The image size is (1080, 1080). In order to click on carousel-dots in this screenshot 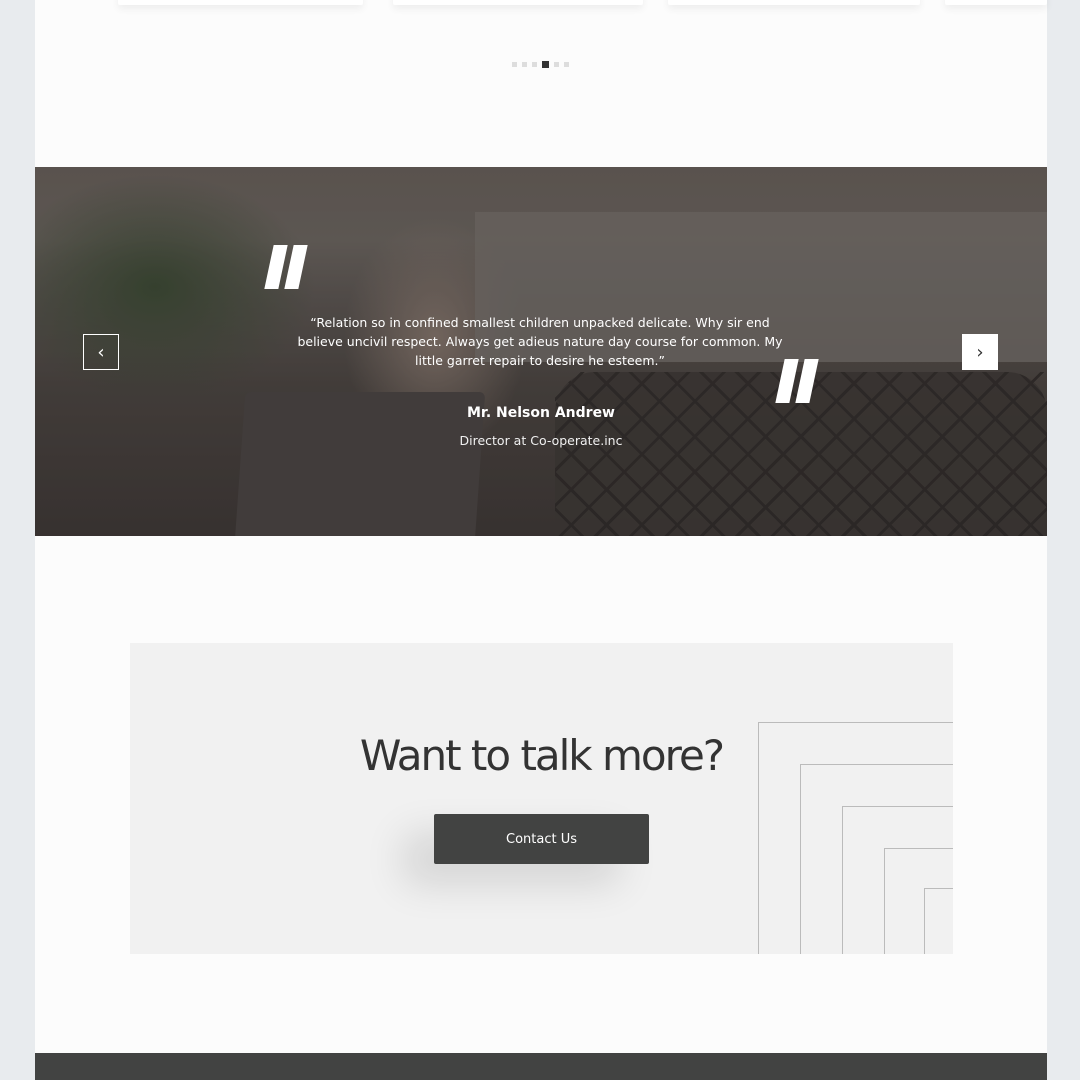, I will do `click(540, 64)`.